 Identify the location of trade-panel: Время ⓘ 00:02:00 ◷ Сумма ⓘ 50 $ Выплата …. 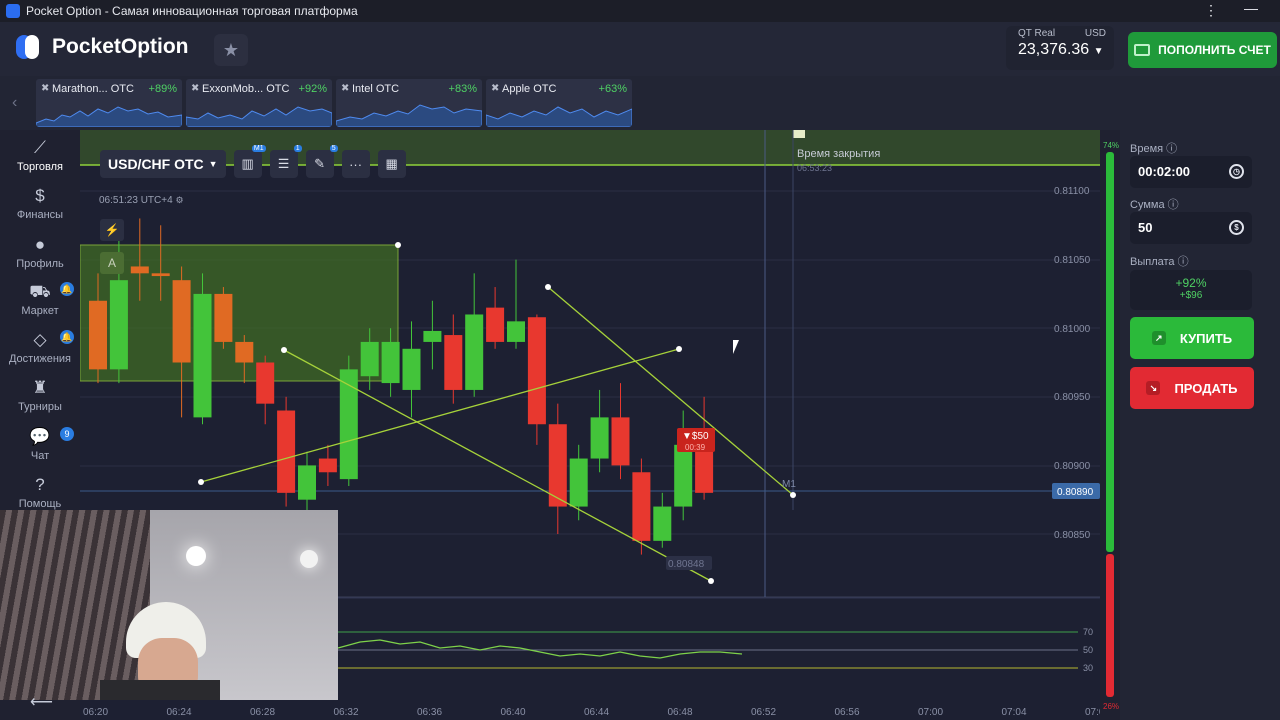
(1200, 425).